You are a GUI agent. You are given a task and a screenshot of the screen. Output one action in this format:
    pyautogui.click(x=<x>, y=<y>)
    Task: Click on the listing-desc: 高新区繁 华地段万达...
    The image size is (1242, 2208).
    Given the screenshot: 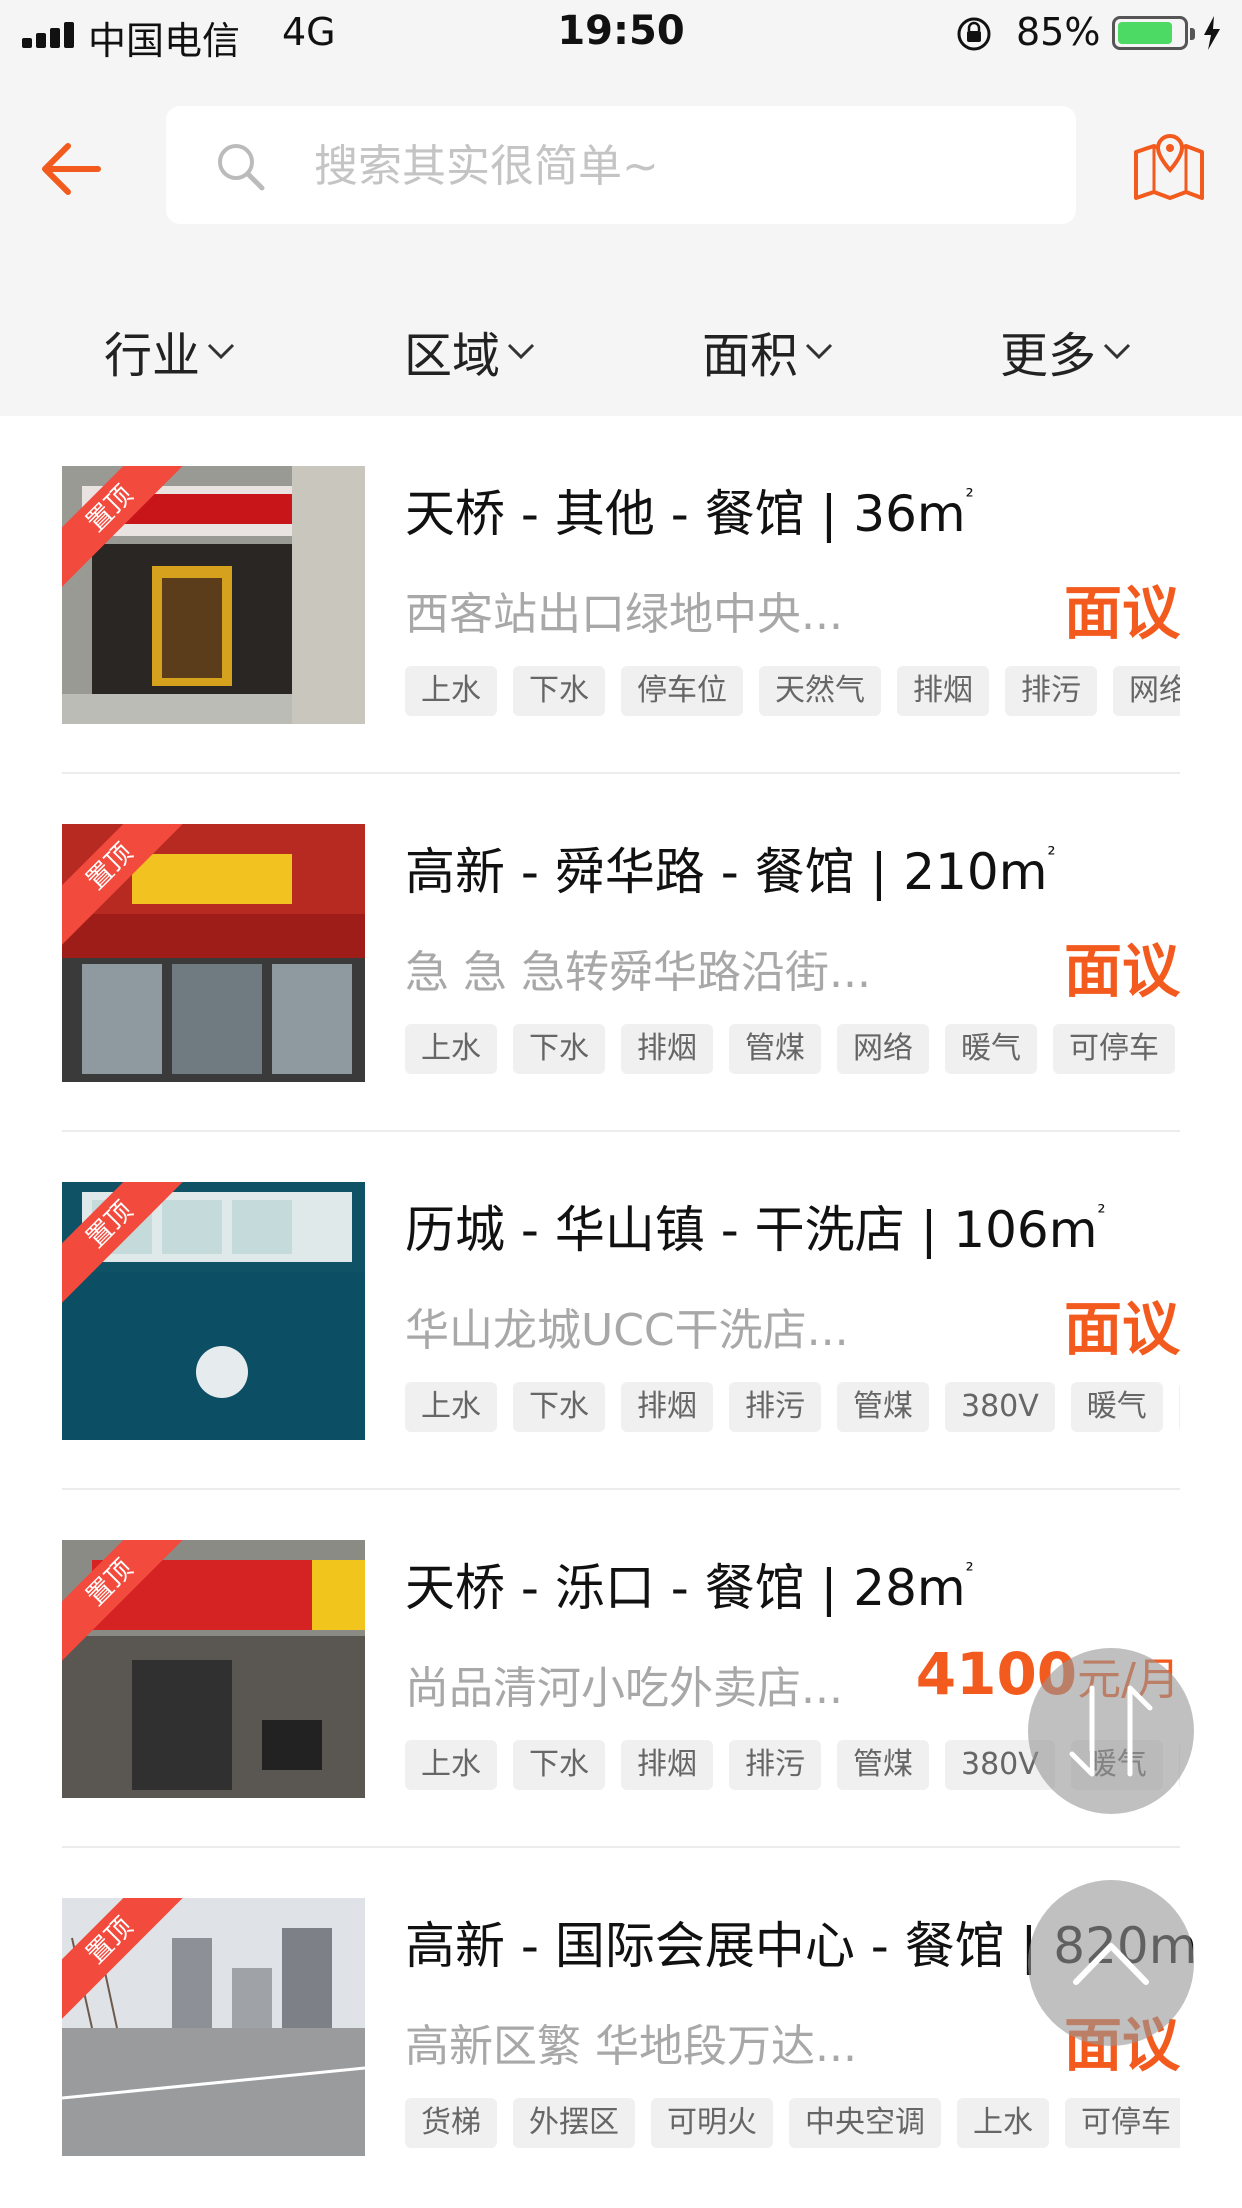 What is the action you would take?
    pyautogui.click(x=631, y=2046)
    